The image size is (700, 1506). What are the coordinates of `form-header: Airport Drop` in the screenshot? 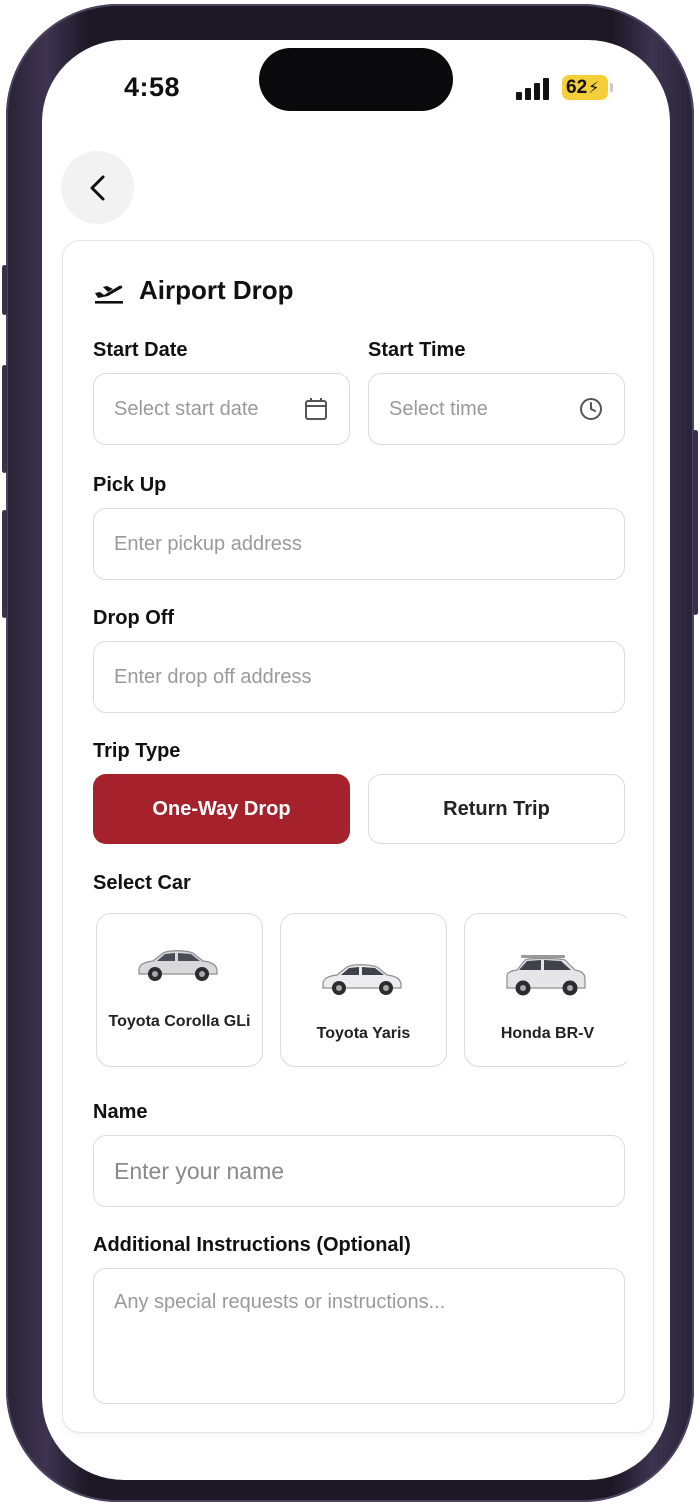 It's located at (193, 290).